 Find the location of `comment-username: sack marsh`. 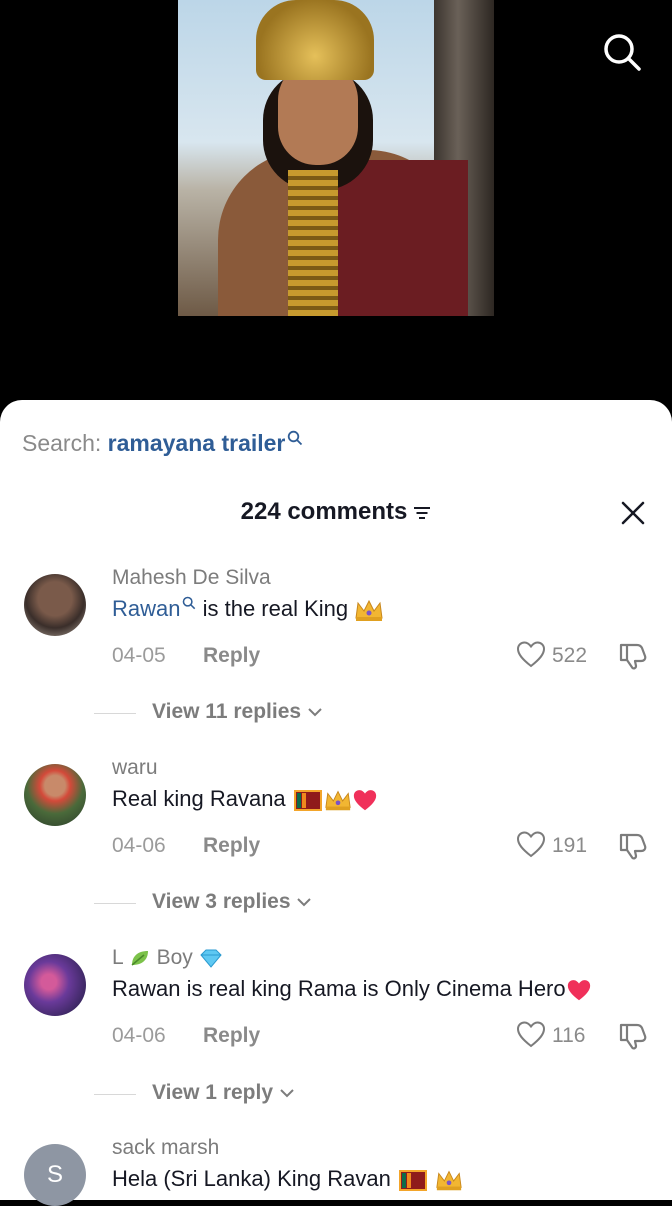

comment-username: sack marsh is located at coordinates (165, 1148).